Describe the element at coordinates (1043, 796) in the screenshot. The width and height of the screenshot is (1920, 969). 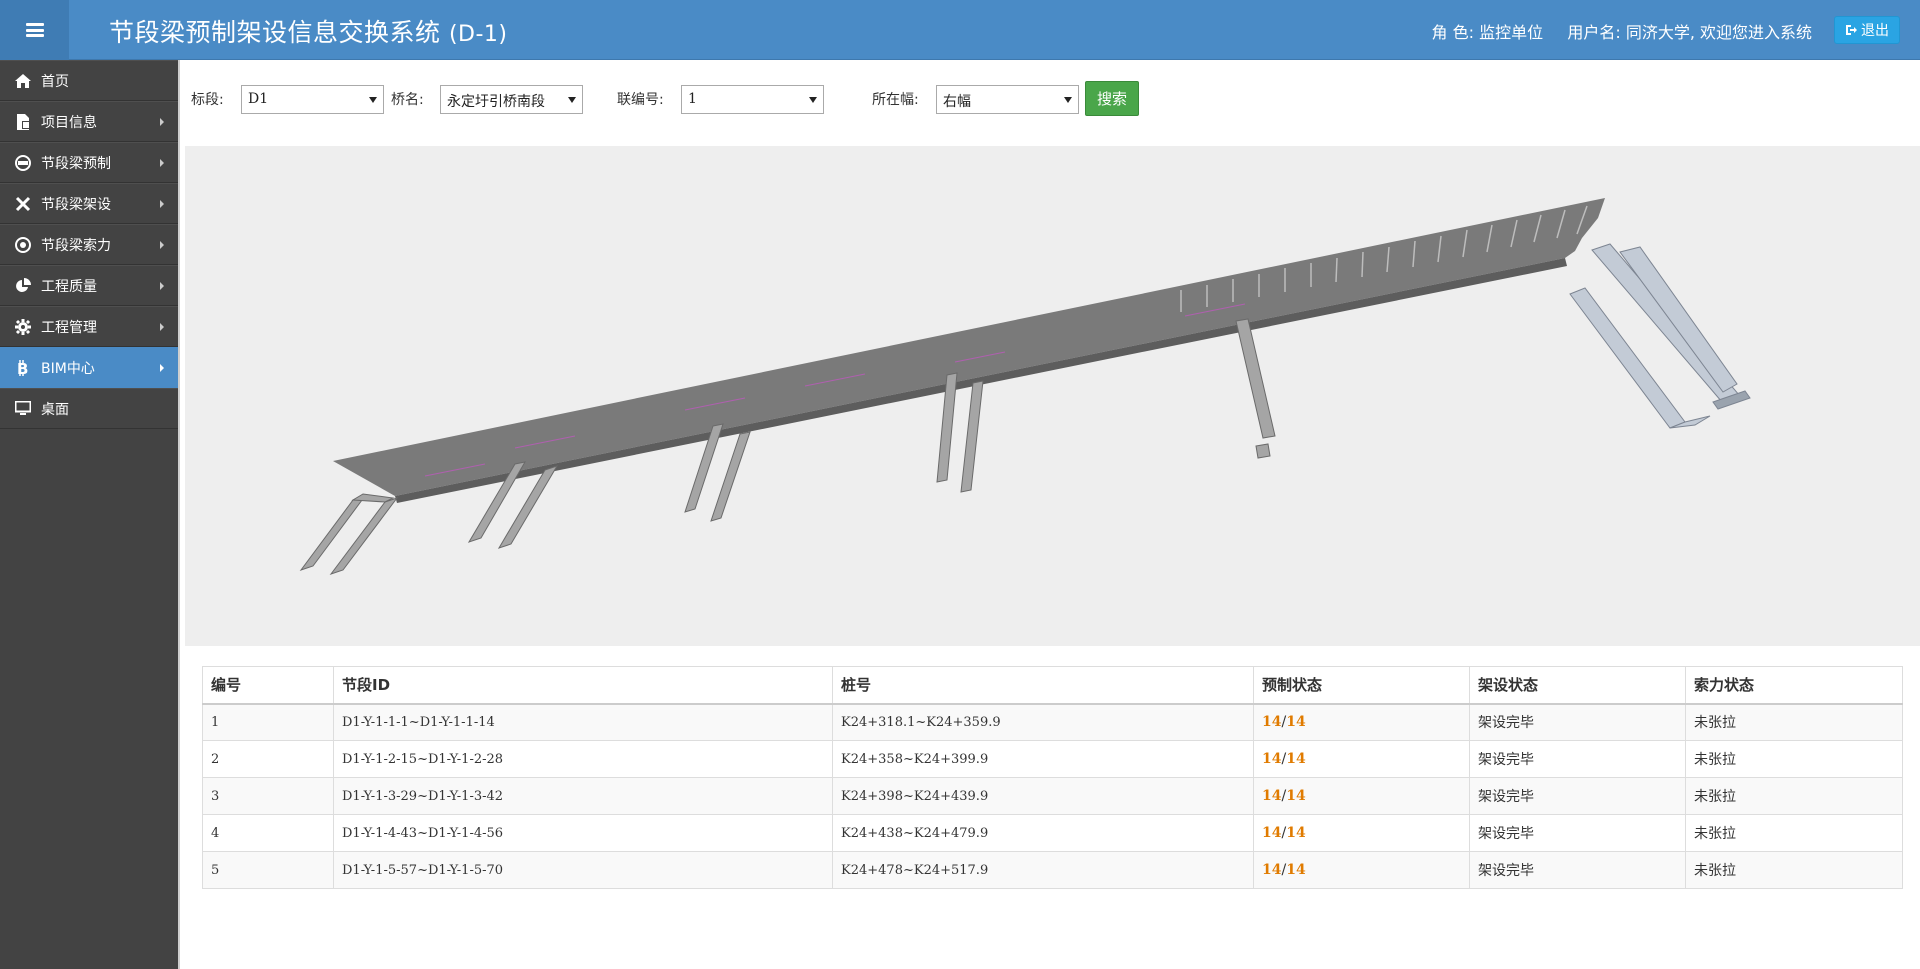
I see `cell-station: K24+398~K24+439.9` at that location.